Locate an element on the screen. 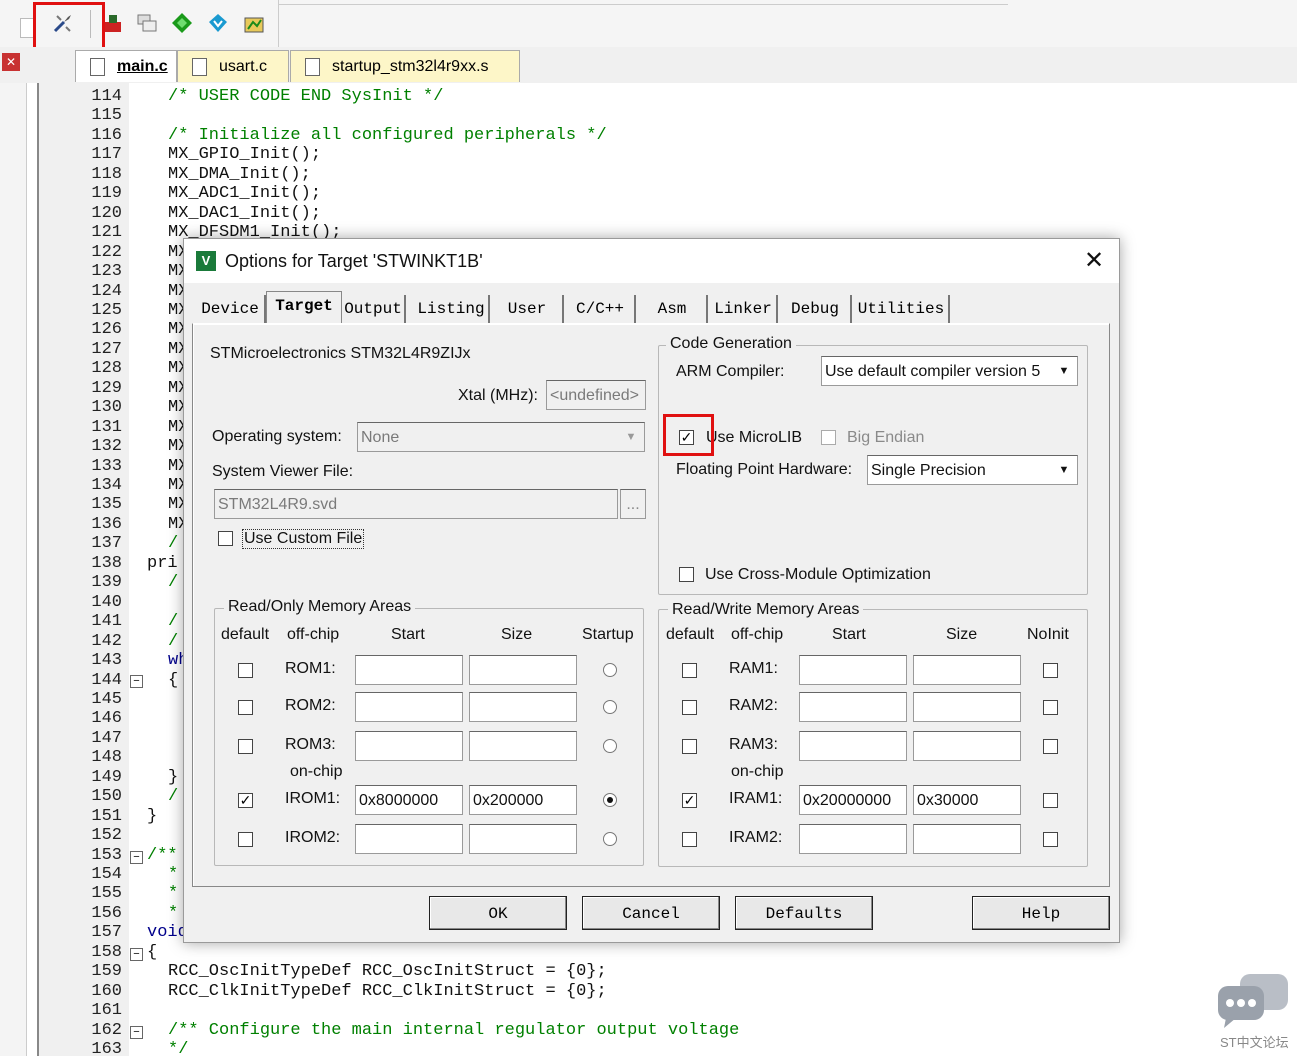 The width and height of the screenshot is (1297, 1059). tab-main-c: main.c is located at coordinates (126, 66).